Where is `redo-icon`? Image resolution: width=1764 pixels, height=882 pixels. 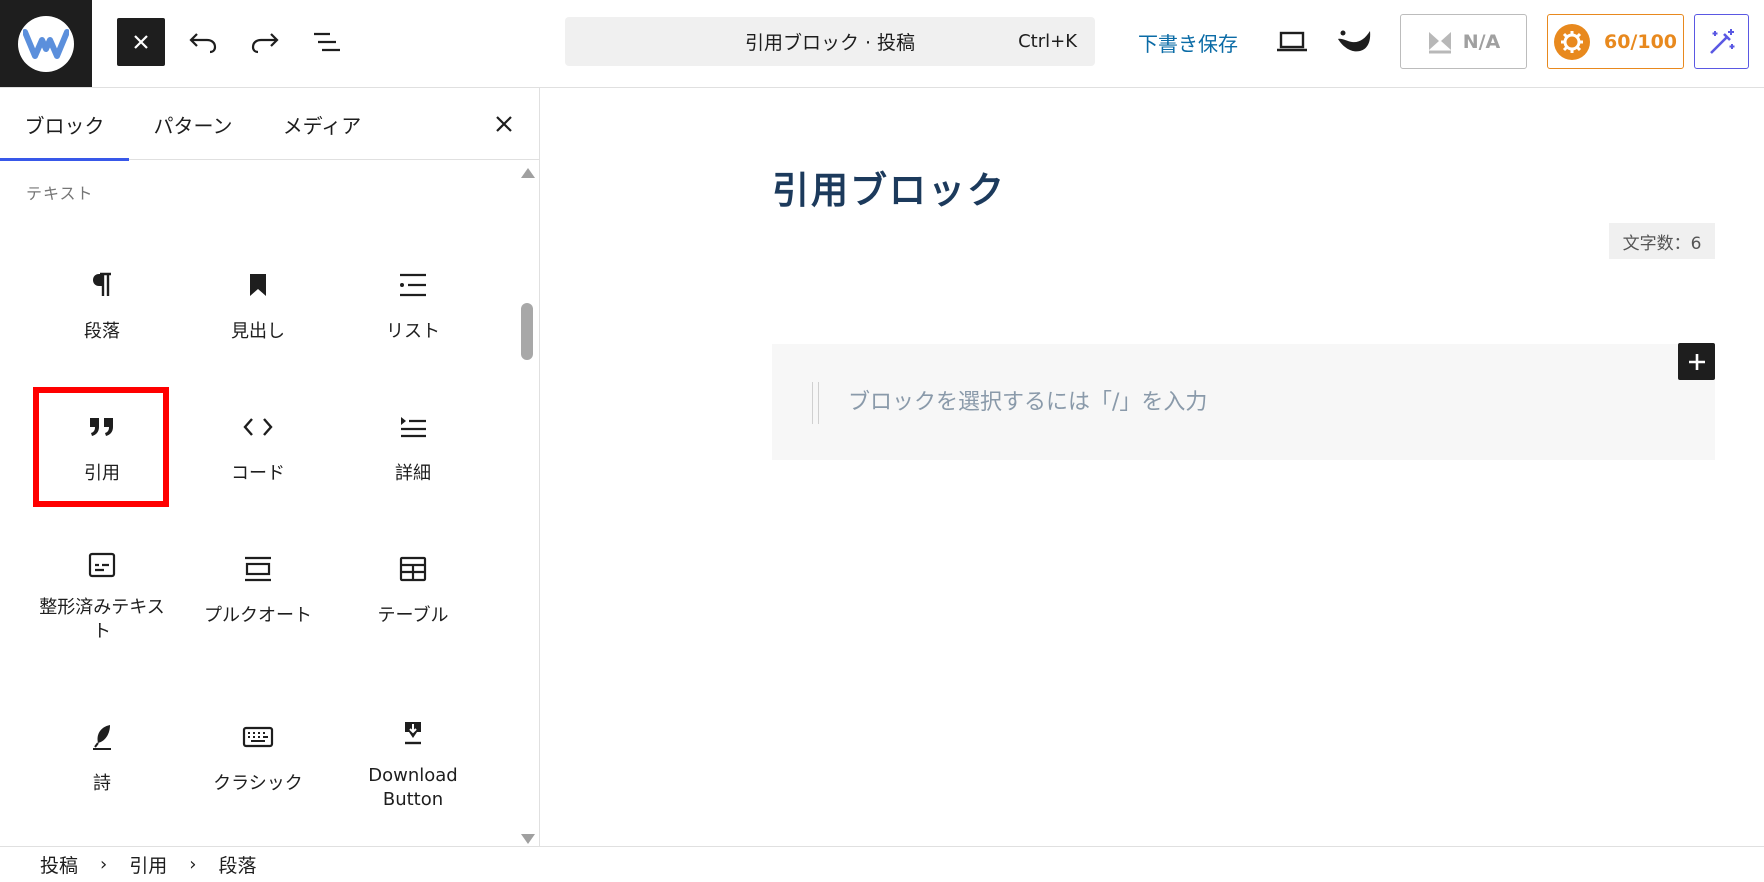 redo-icon is located at coordinates (265, 43).